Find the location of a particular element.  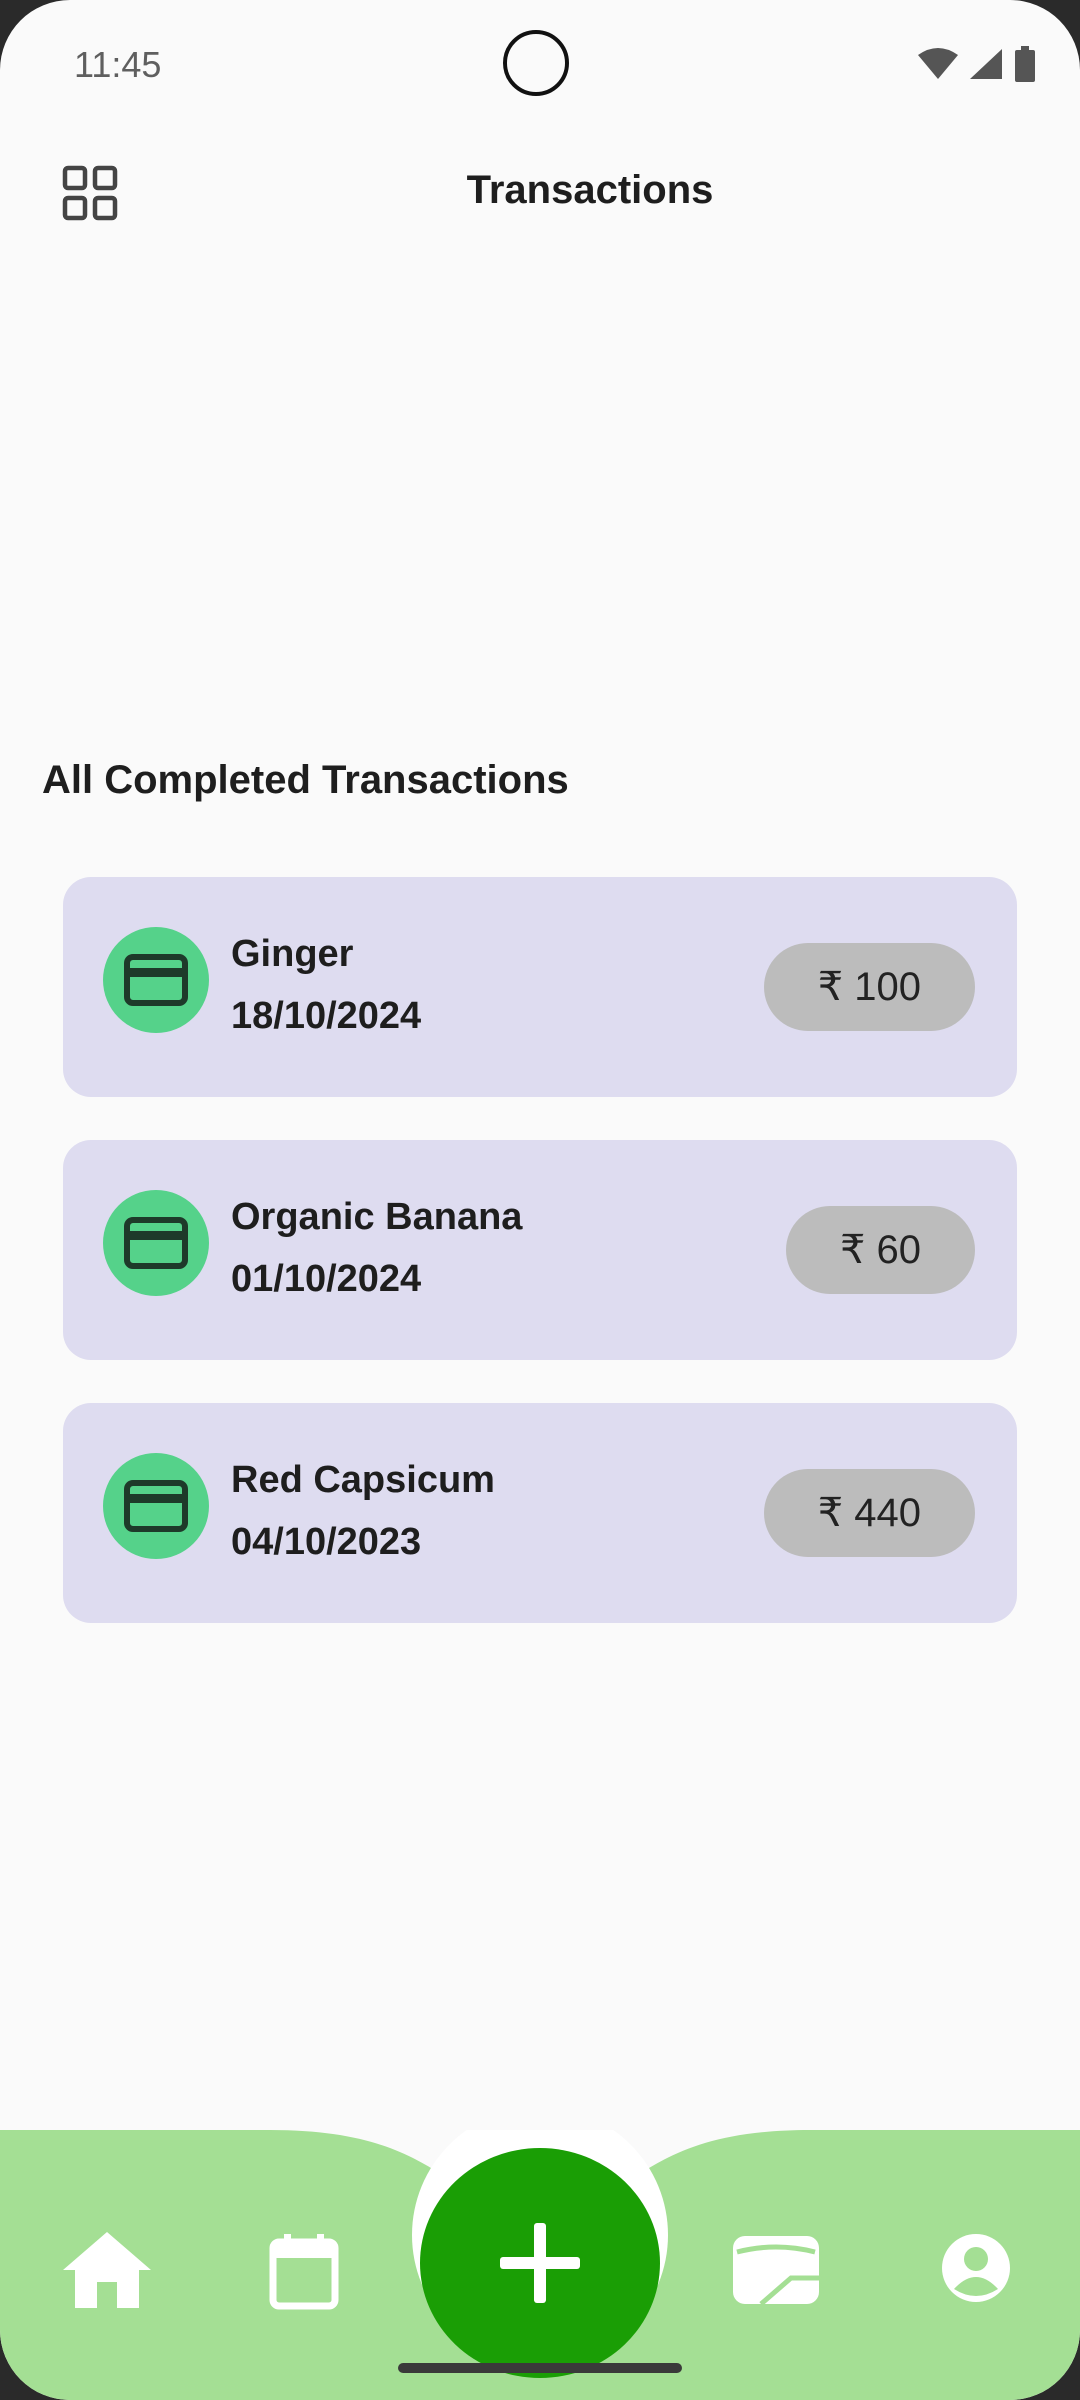

transaction-name: Red Capsicum is located at coordinates (363, 1480).